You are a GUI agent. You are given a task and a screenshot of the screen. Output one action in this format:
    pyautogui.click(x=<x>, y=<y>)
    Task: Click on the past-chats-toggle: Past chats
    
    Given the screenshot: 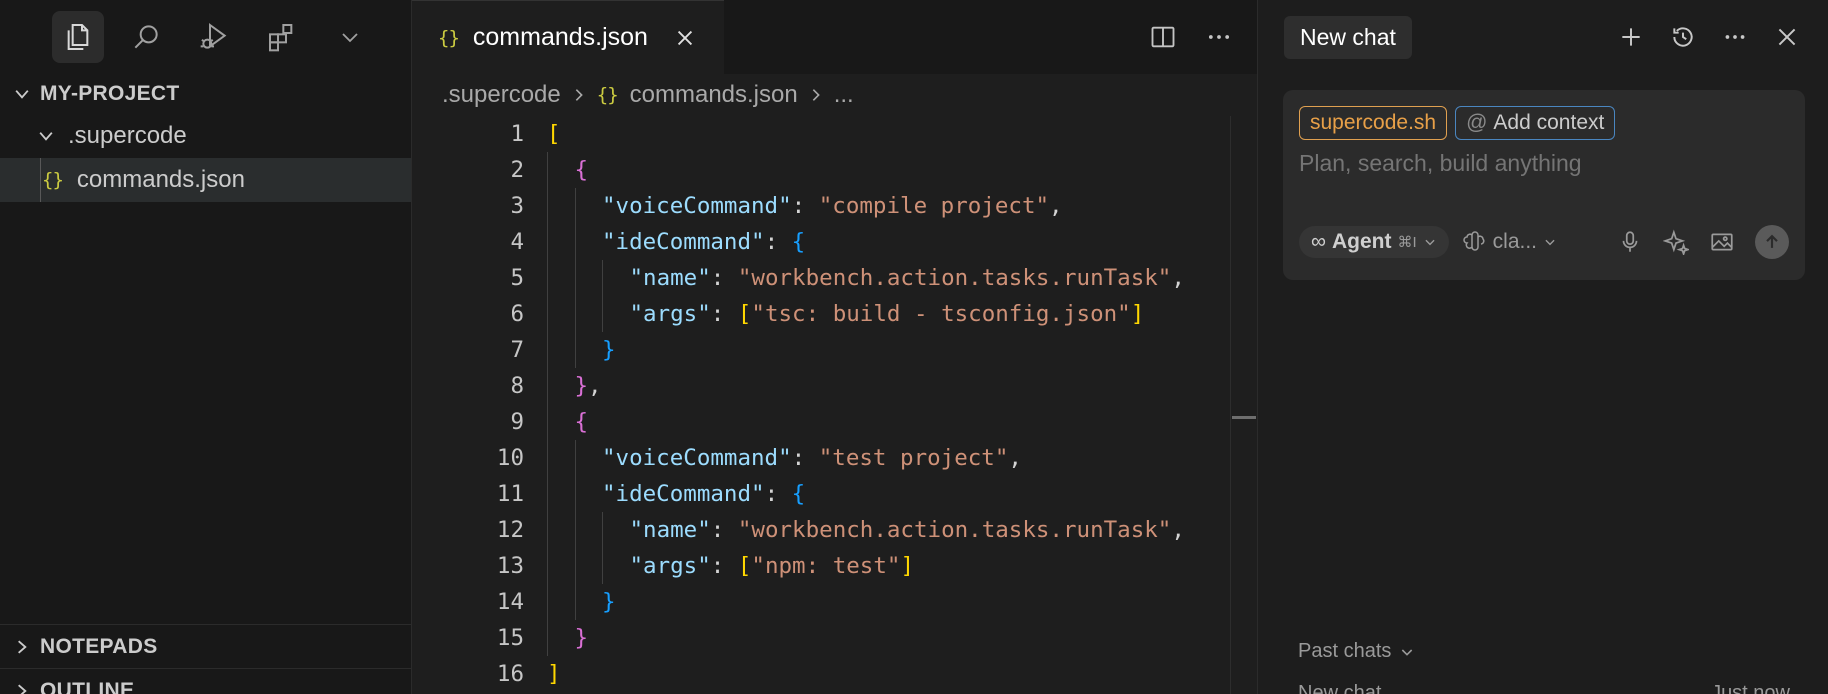 What is the action you would take?
    pyautogui.click(x=1356, y=651)
    